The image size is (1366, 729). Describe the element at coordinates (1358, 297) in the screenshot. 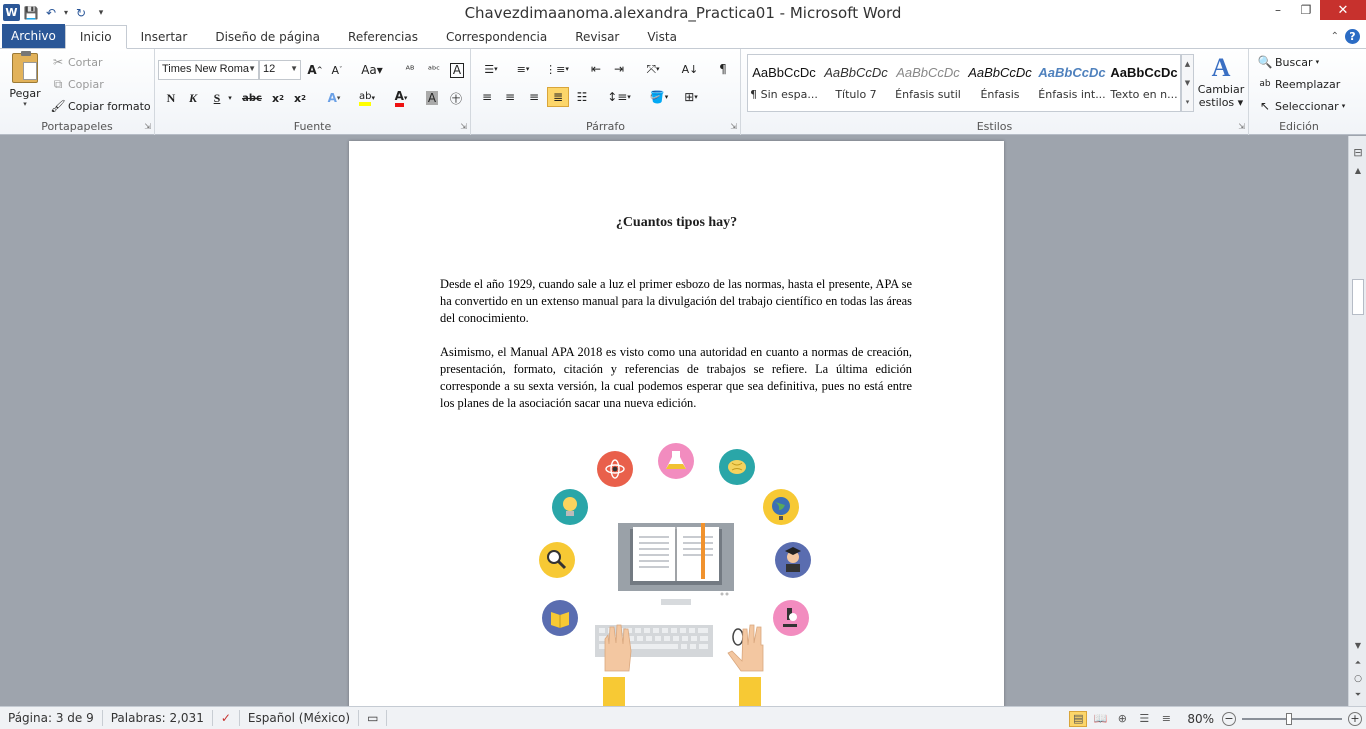

I see `scrollbar-thumb` at that location.